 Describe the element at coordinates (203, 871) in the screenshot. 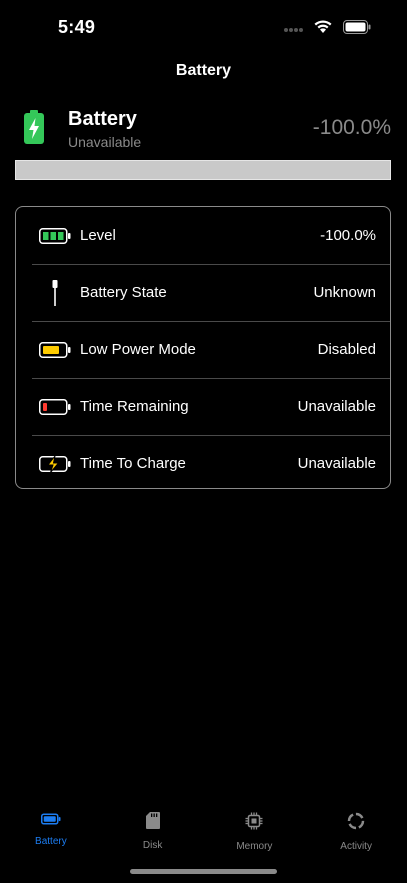

I see `home-indicator` at that location.